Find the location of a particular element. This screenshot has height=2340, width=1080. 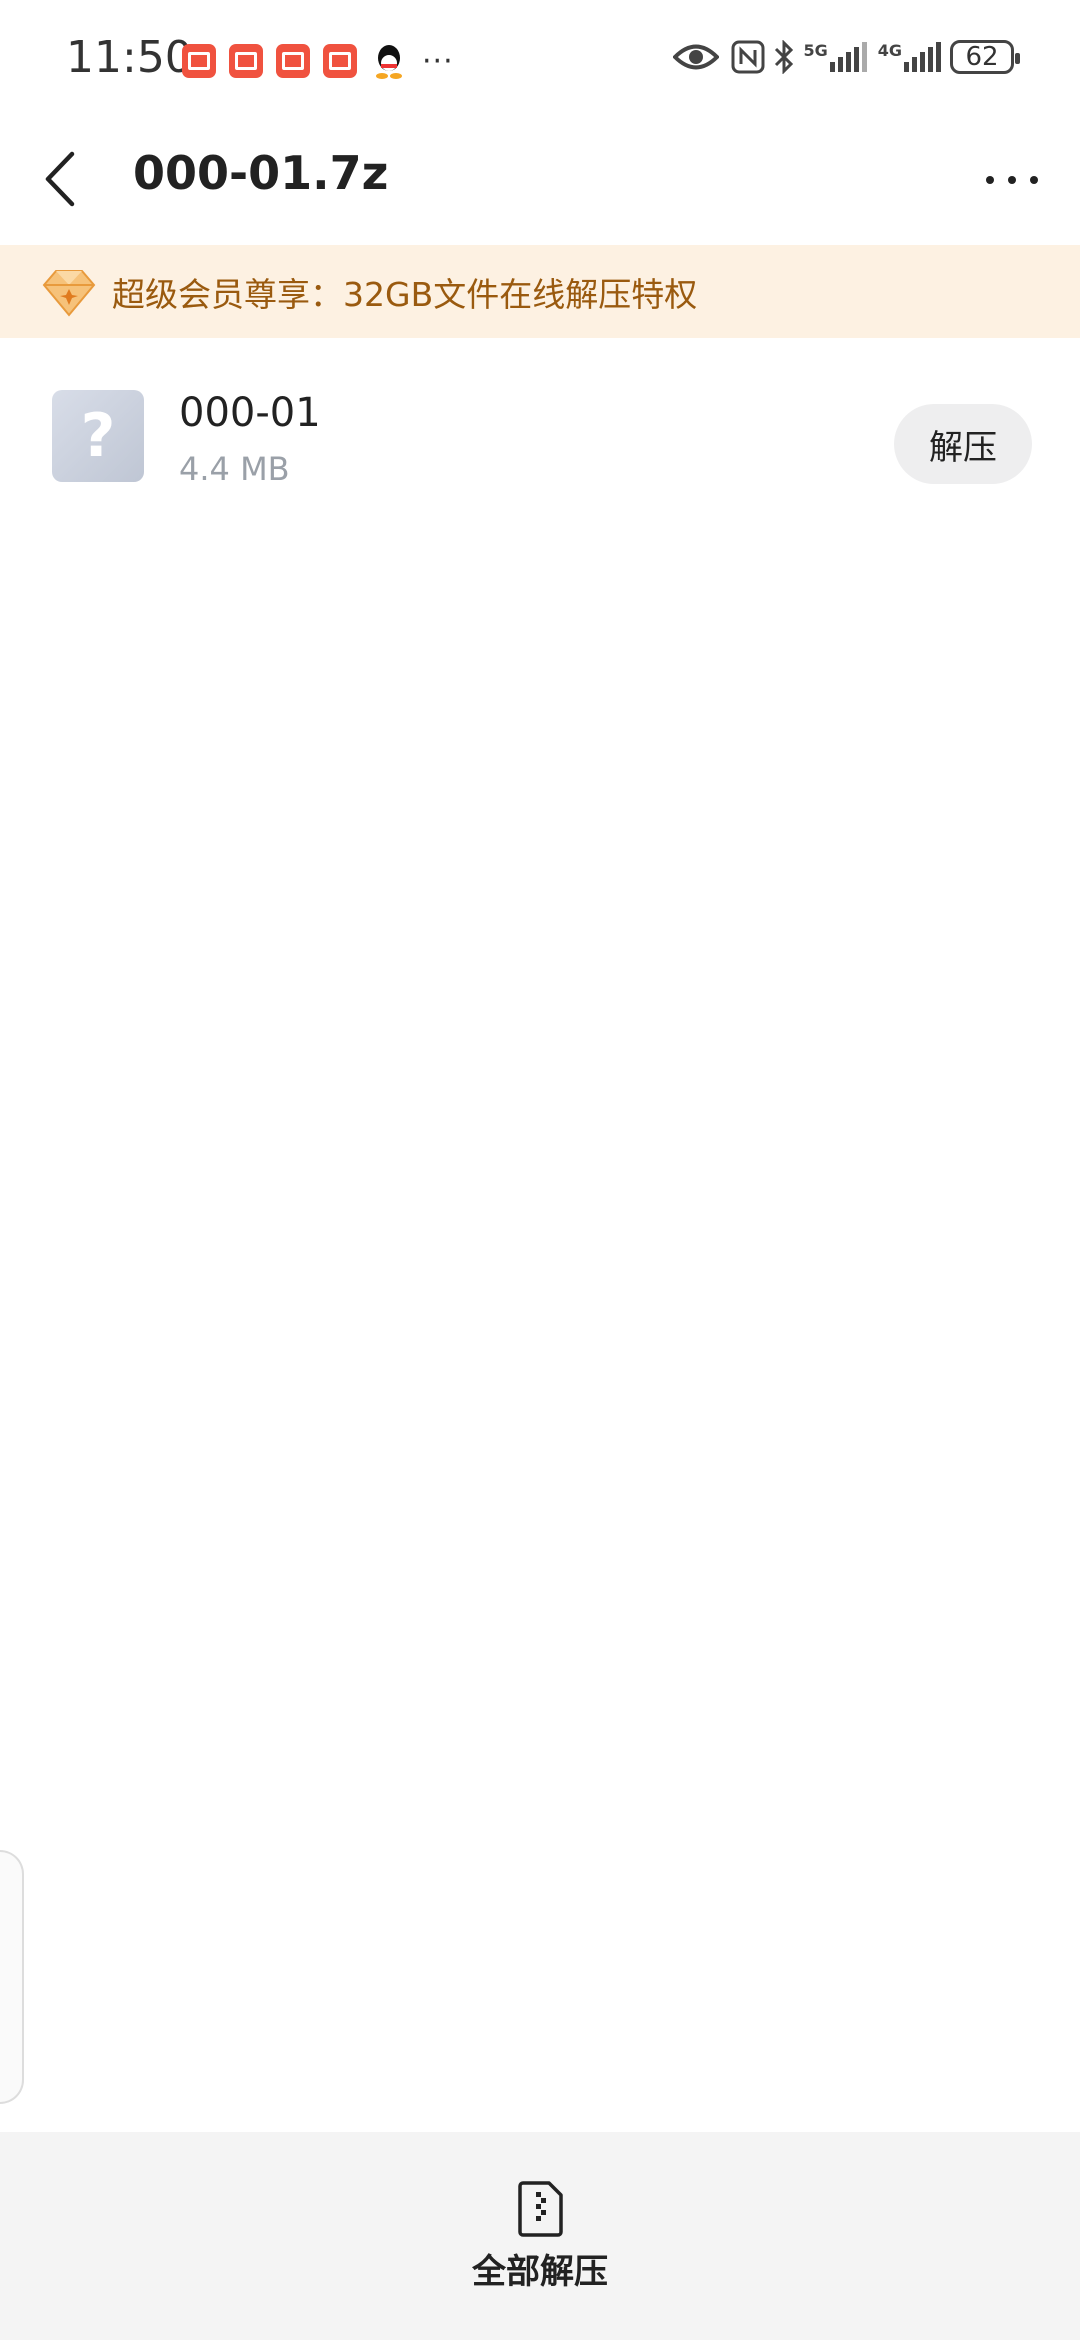

extract-button: 解压 is located at coordinates (963, 444).